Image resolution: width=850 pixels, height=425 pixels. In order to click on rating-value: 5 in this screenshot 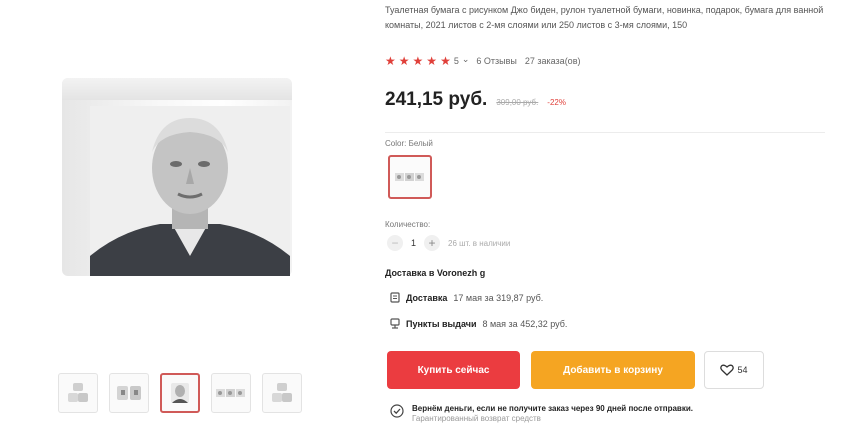, I will do `click(456, 61)`.